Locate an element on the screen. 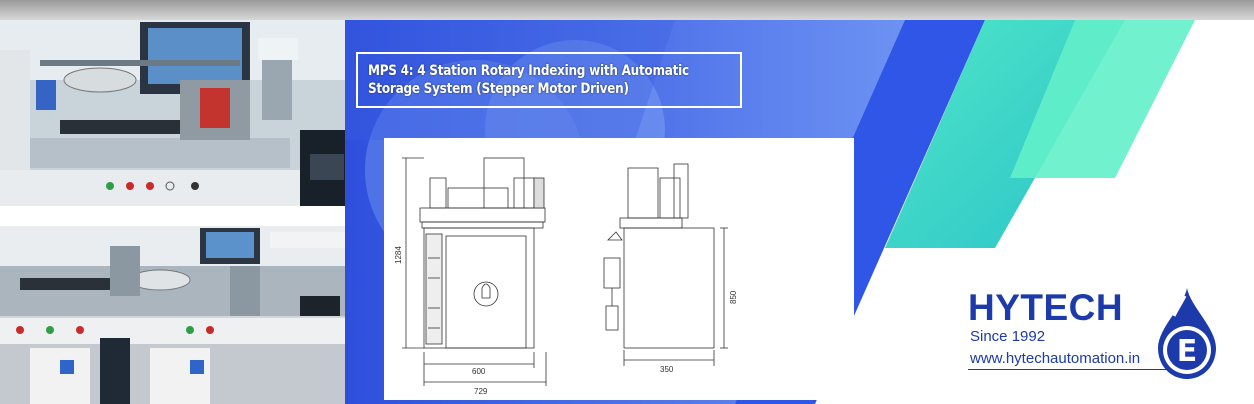 Image resolution: width=1254 pixels, height=404 pixels. dimension-height: 1284 is located at coordinates (398, 255).